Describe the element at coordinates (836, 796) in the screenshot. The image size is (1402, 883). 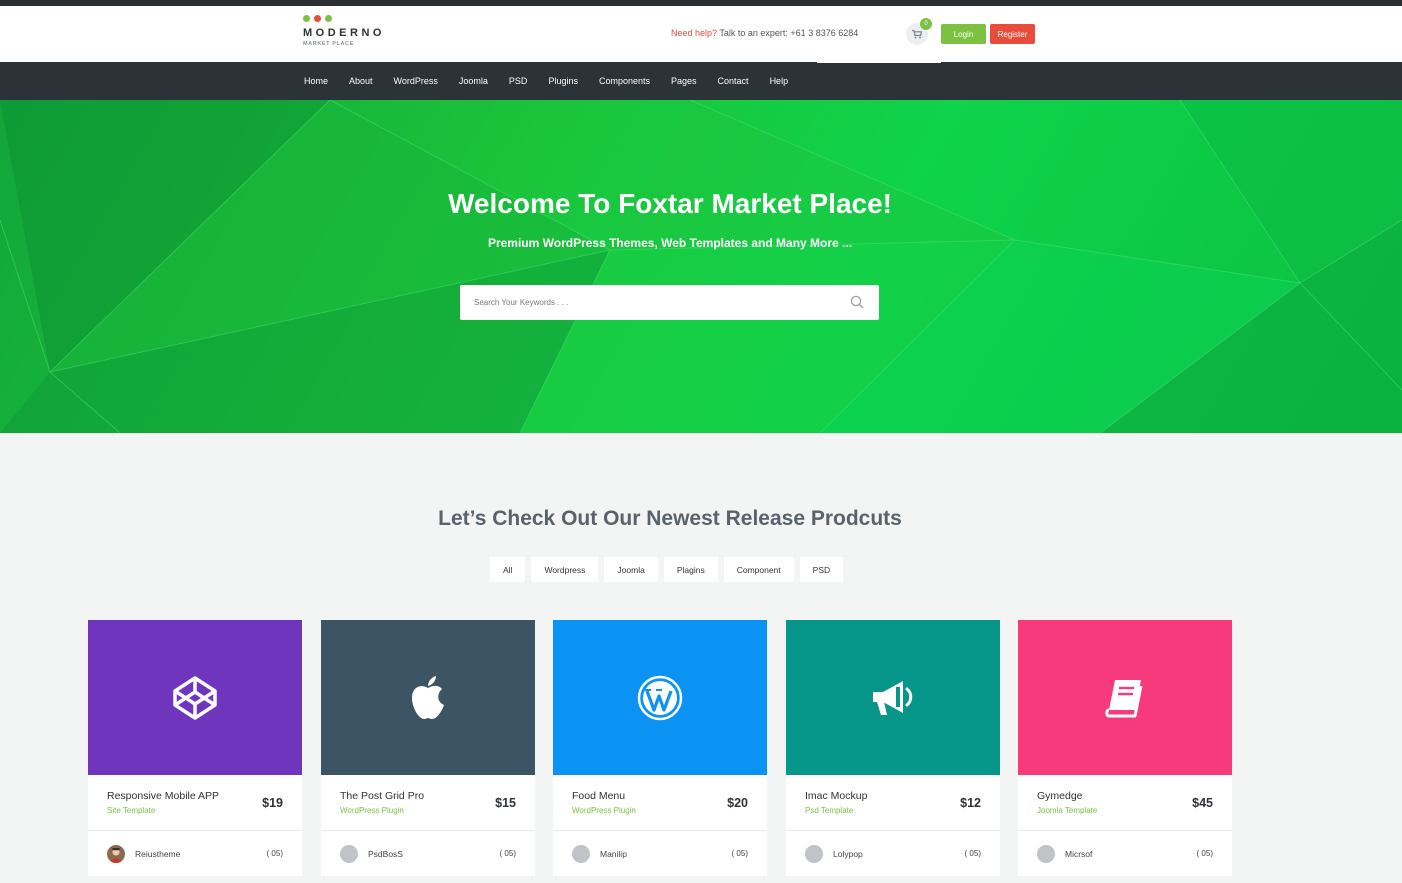
I see `product-name: Imac Mockup` at that location.